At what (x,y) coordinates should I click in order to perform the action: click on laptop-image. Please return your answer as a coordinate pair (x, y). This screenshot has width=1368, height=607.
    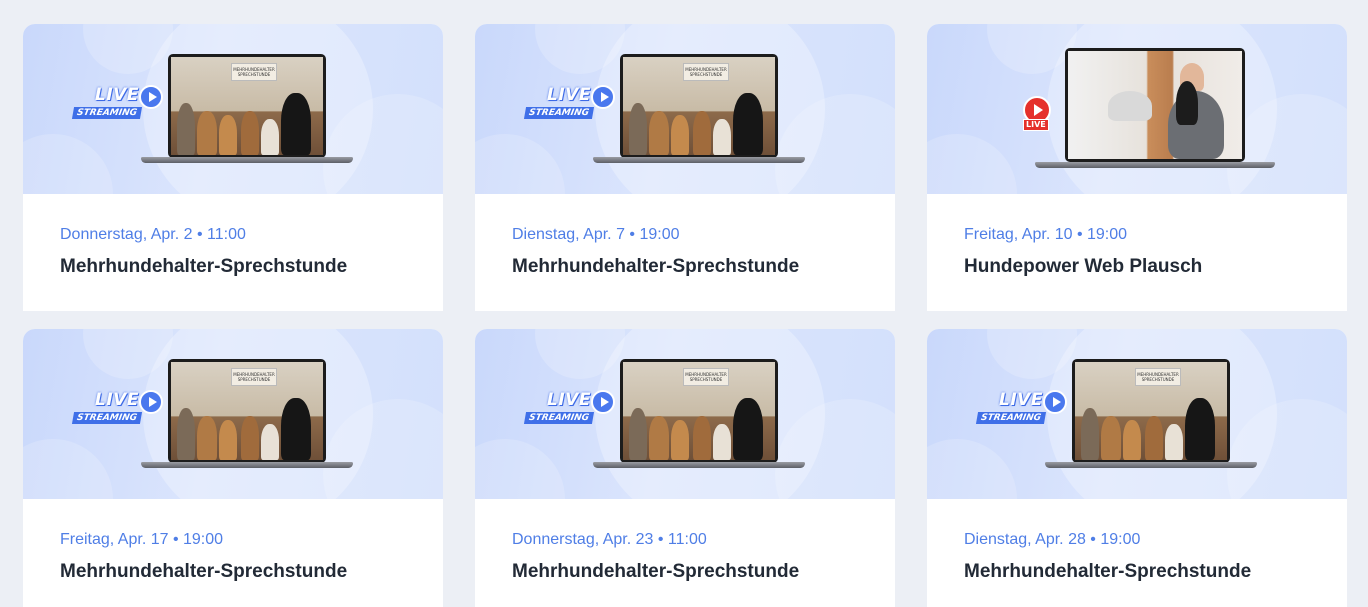
    Looking at the image, I should click on (1155, 109).